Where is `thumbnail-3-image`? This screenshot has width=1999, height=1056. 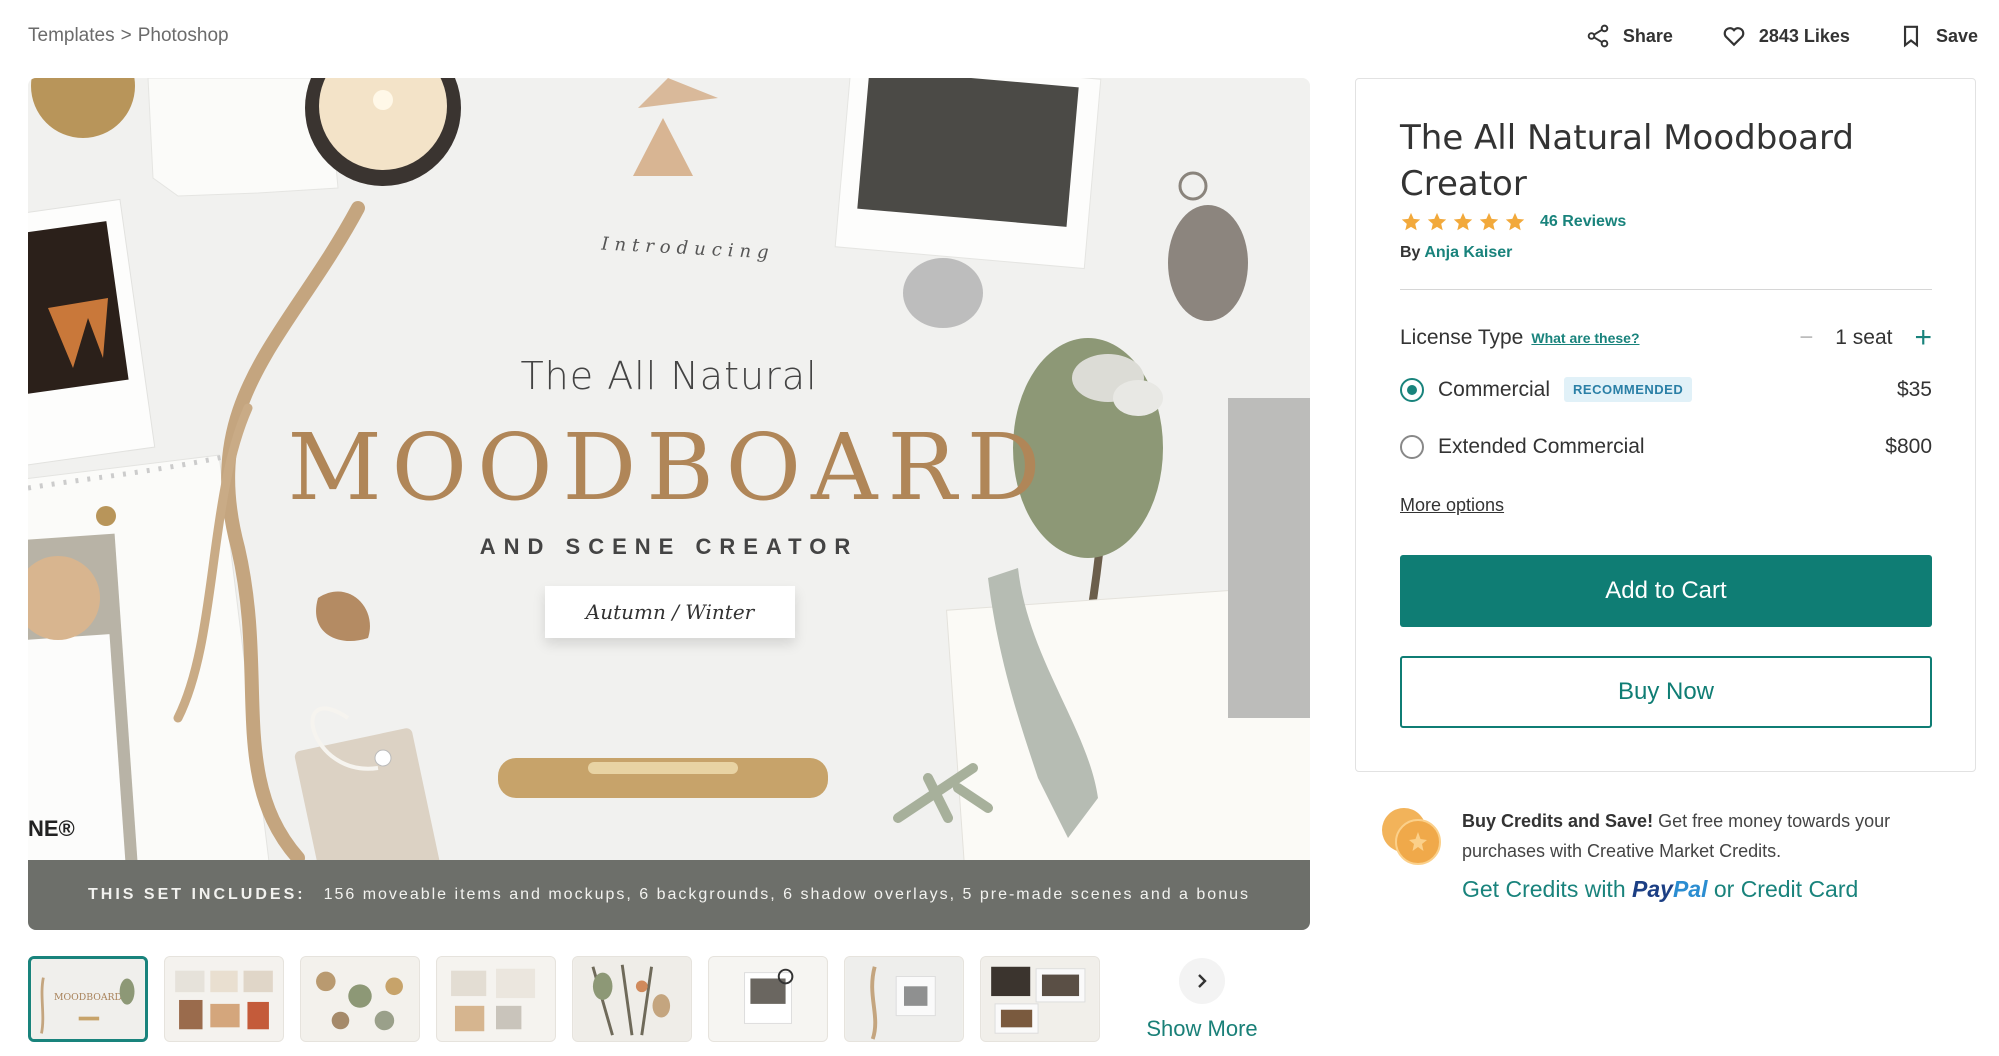
thumbnail-3-image is located at coordinates (360, 999).